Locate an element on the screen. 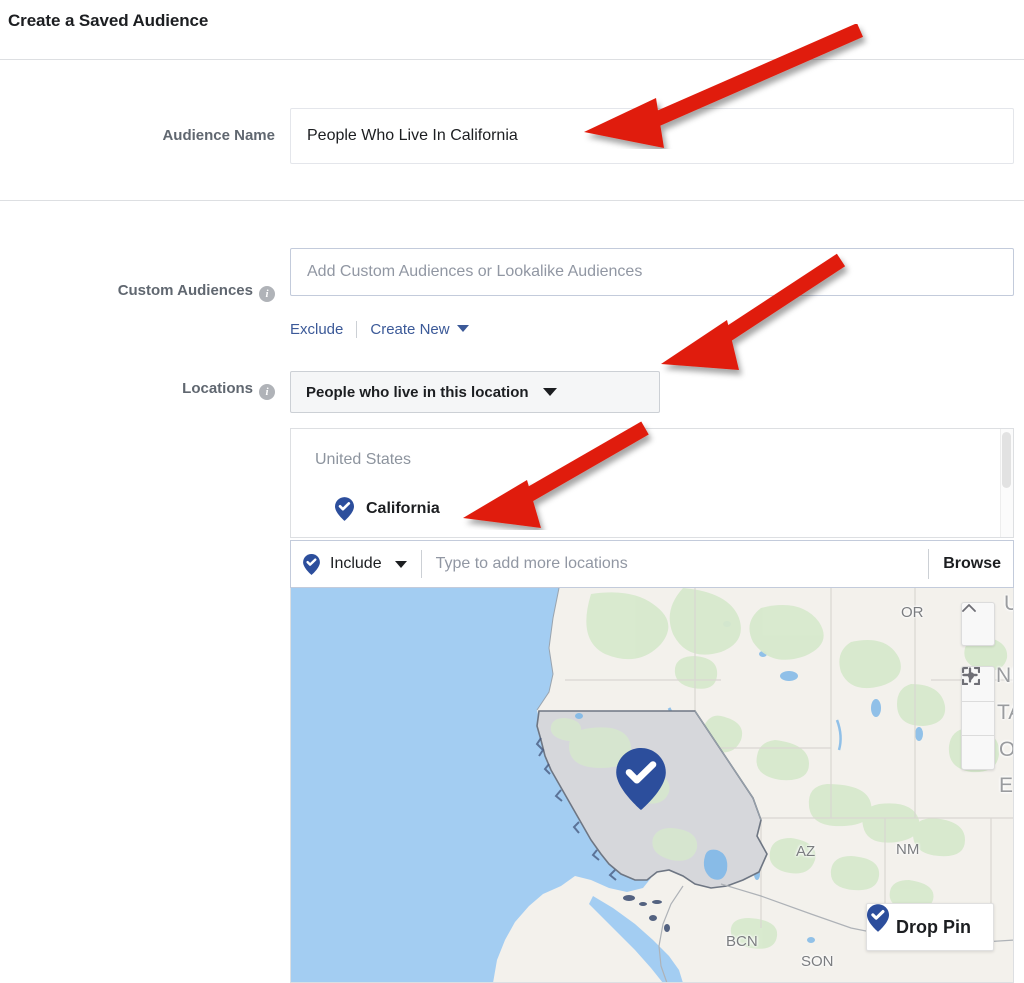  map-state-label: AZ is located at coordinates (806, 851).